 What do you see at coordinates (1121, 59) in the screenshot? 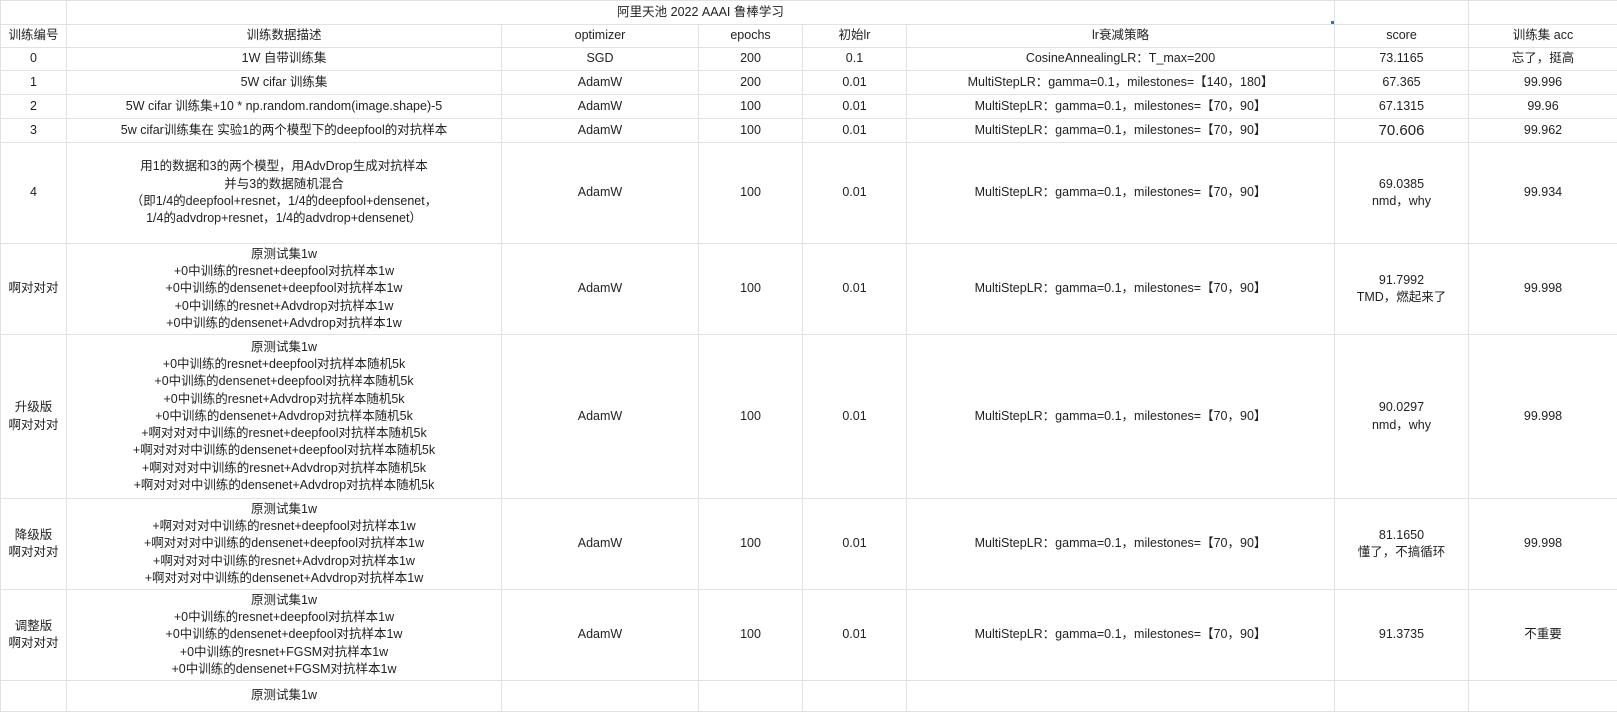
I see `cell-lr-strategy: CosineAnnealingLR：T_max=200` at bounding box center [1121, 59].